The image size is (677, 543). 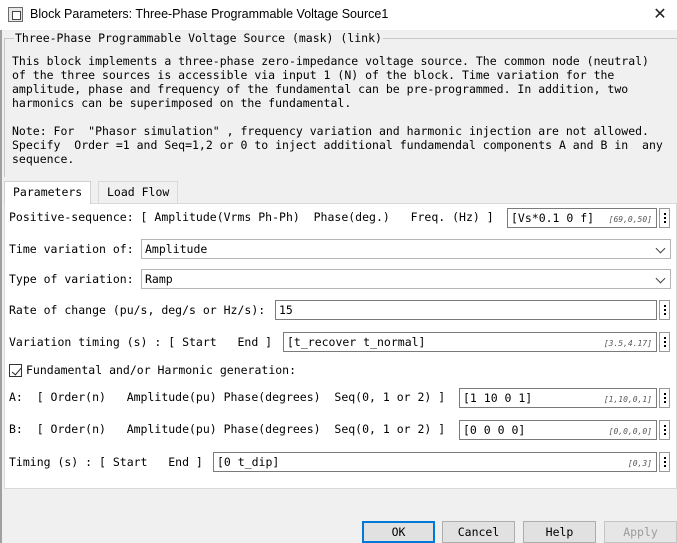 What do you see at coordinates (71, 249) in the screenshot?
I see `time-variation-label: Time variation of:` at bounding box center [71, 249].